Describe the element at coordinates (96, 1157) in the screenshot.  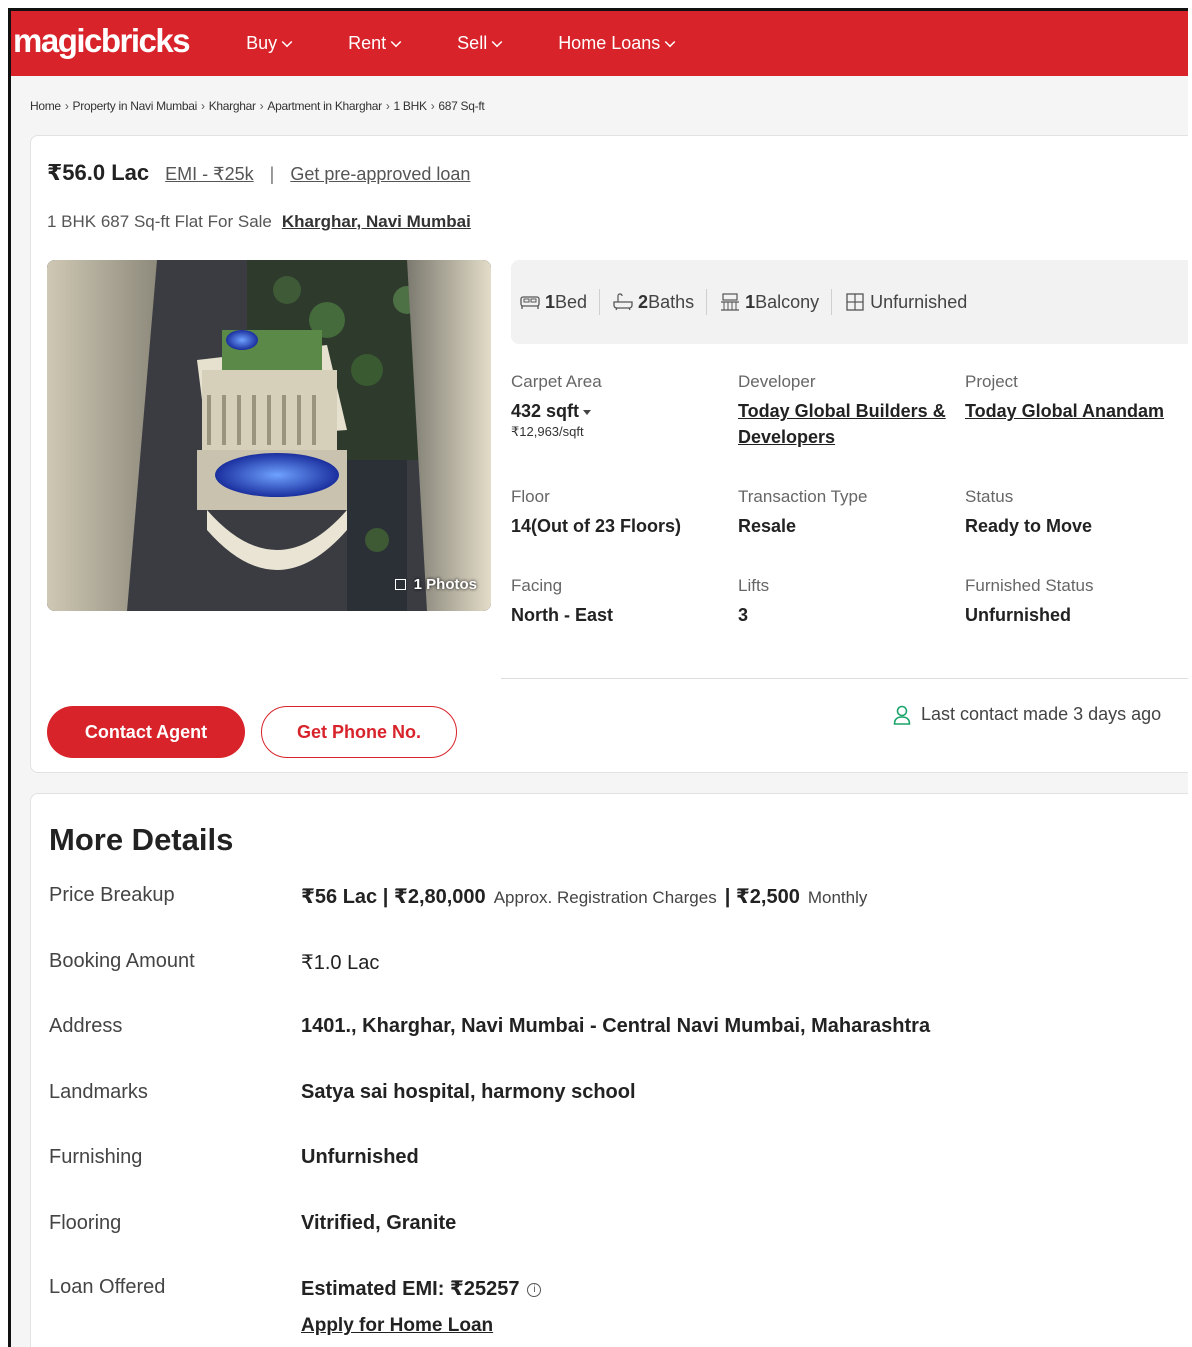
I see `furnishing-row-label: Furnishing` at that location.